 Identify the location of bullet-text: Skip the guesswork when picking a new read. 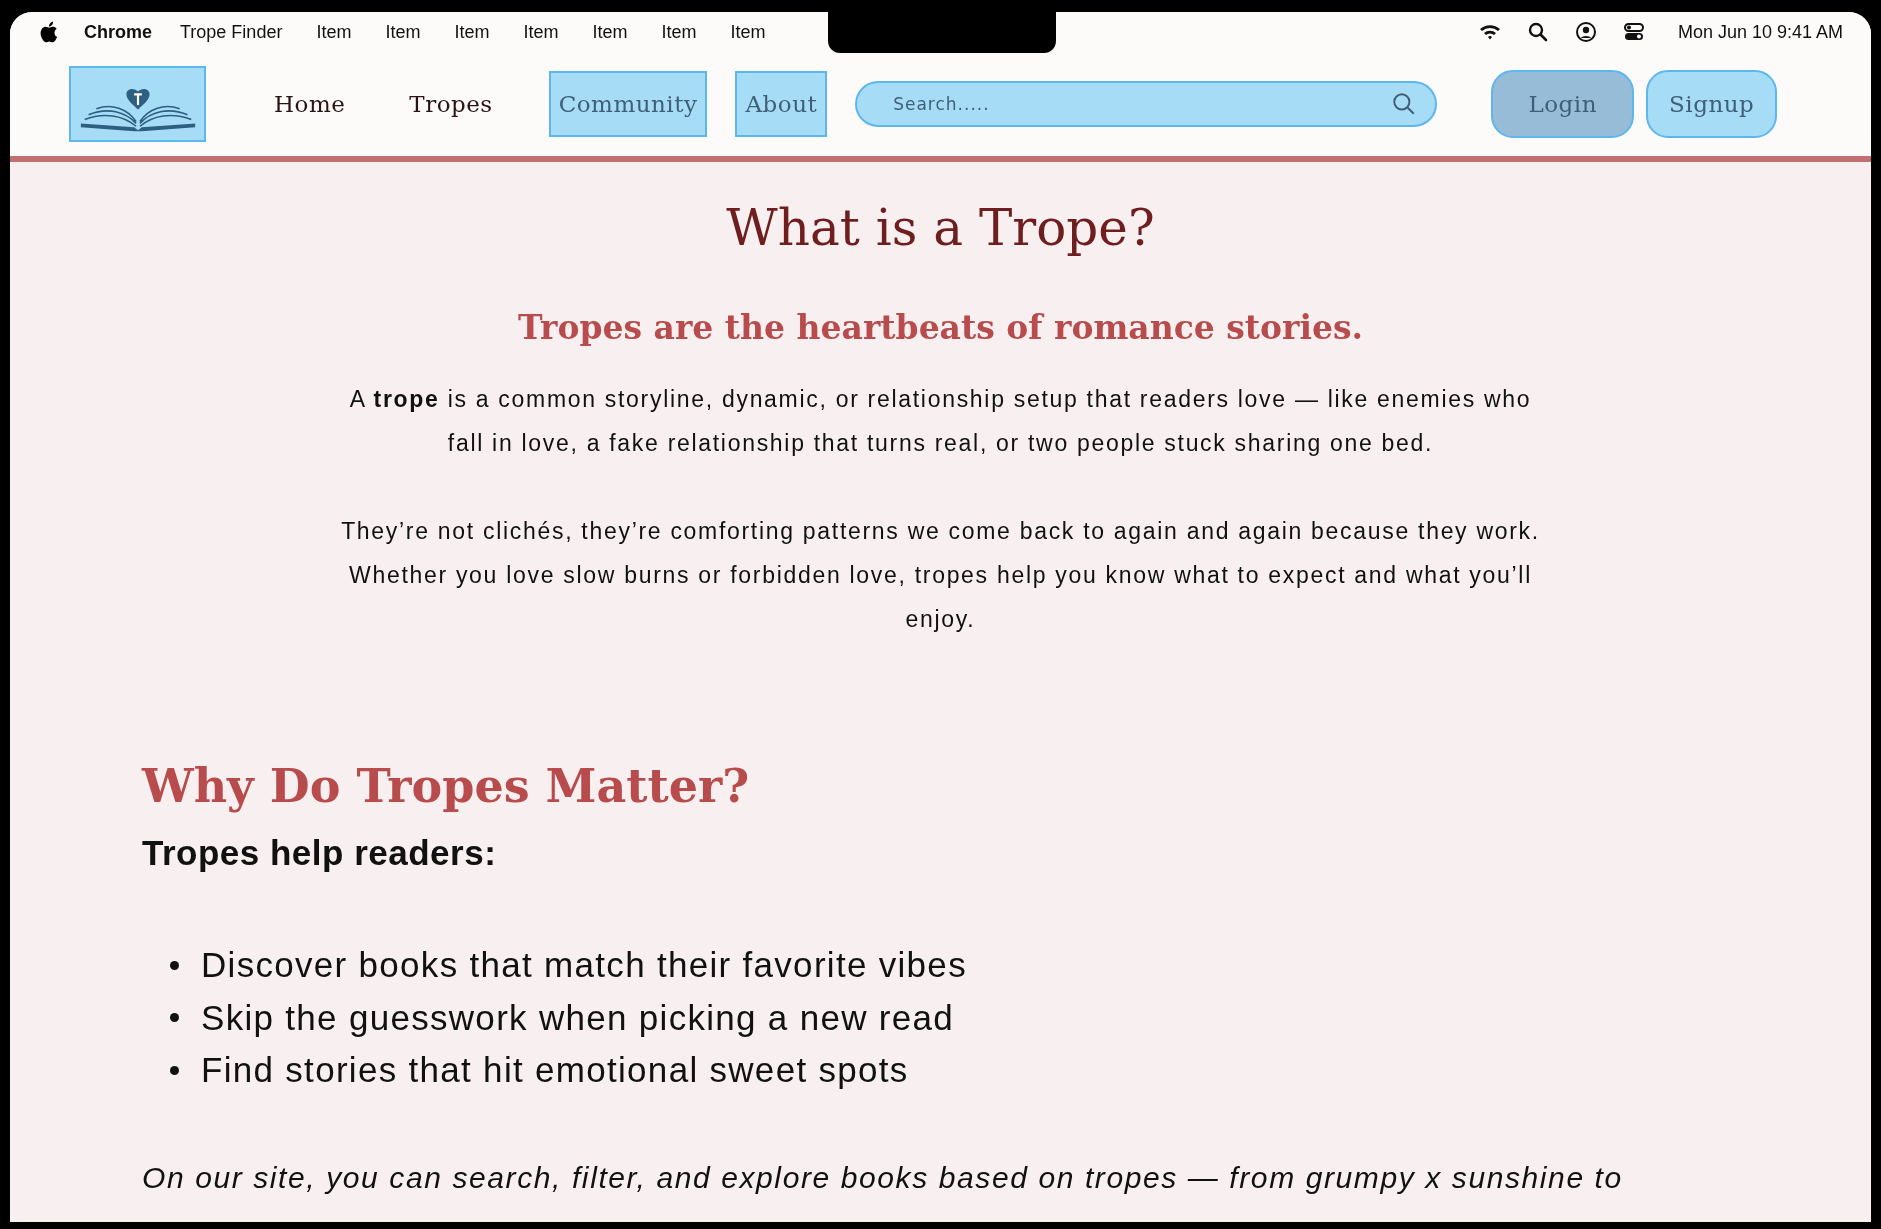
(578, 1017).